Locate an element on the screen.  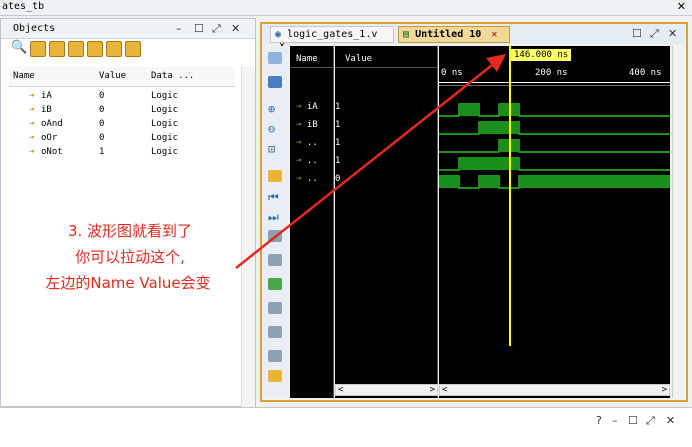
float-icon: ⤢ is located at coordinates (650, 421).